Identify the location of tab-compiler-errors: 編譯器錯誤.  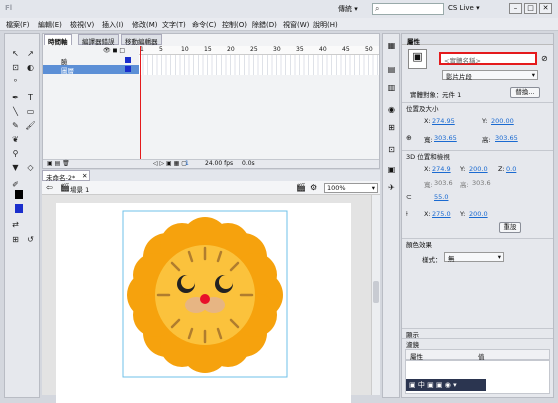
(98, 40).